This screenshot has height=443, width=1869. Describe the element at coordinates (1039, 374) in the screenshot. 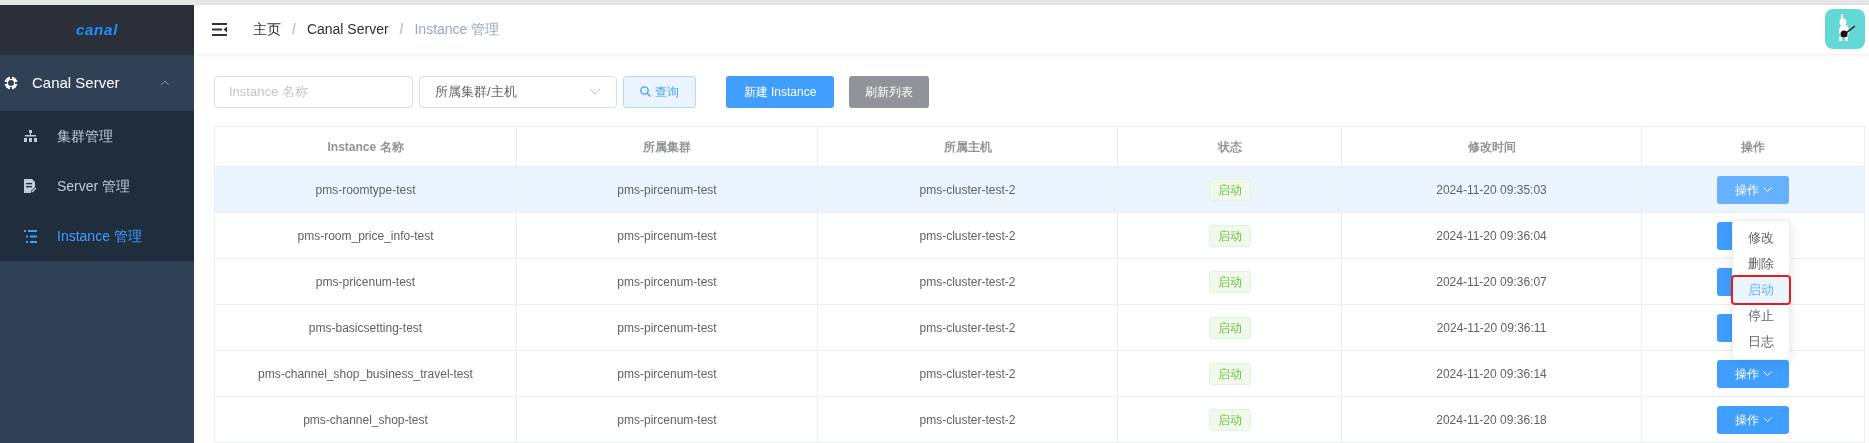

I see `table-row: pms-channel_shop_business_travel-test pms-pircenum-test pms-cluster-test-2 启动 2024-11-20 09:36:14 操作` at that location.